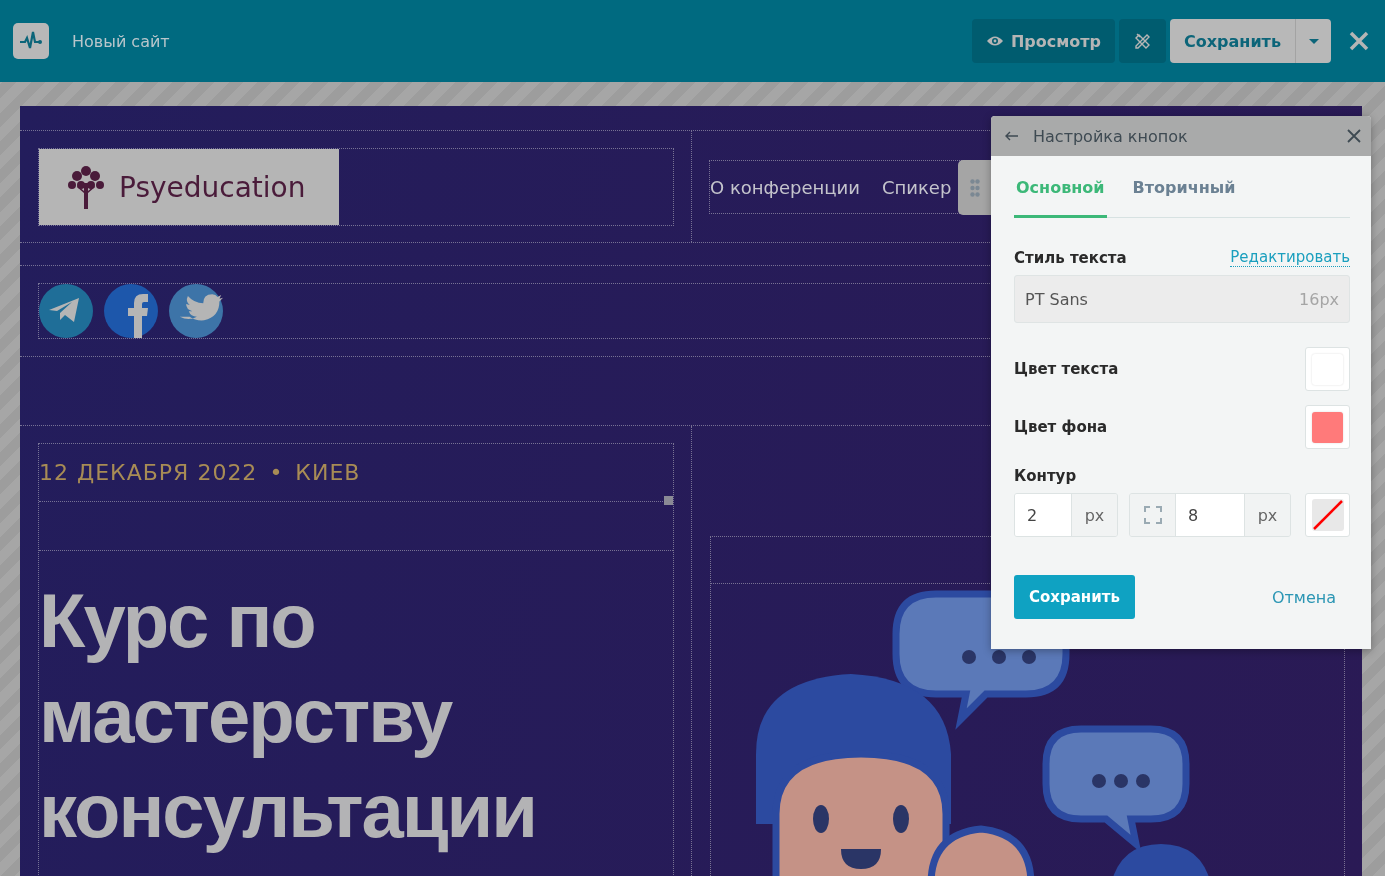 The height and width of the screenshot is (876, 1385). I want to click on drag-handle, so click(975, 187).